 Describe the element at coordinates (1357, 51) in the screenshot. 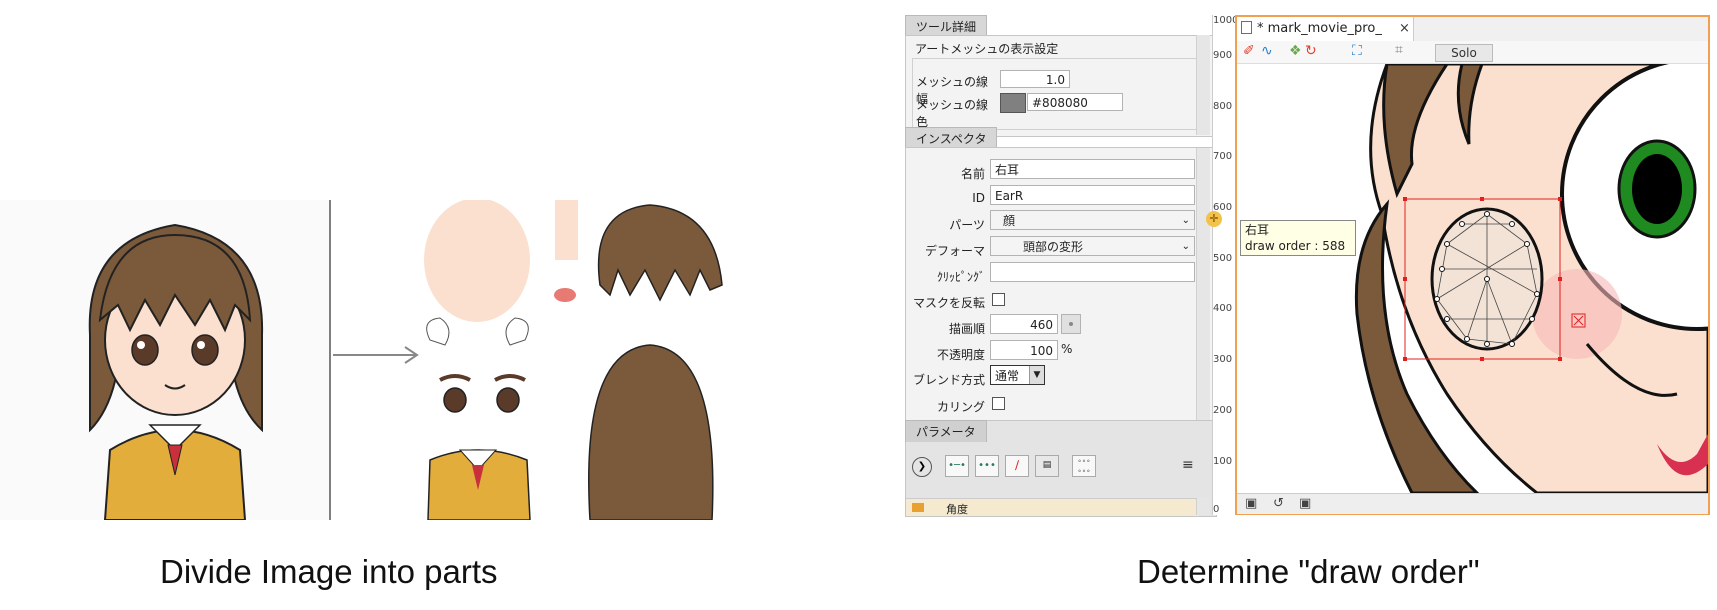

I see `fit-view-icon: ⛶` at that location.